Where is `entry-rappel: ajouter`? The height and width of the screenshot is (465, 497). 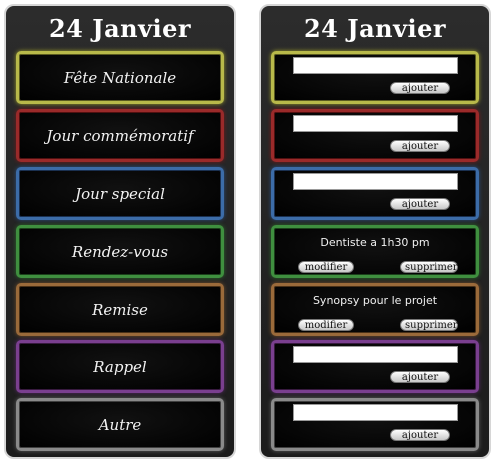 entry-rappel: ajouter is located at coordinates (375, 366).